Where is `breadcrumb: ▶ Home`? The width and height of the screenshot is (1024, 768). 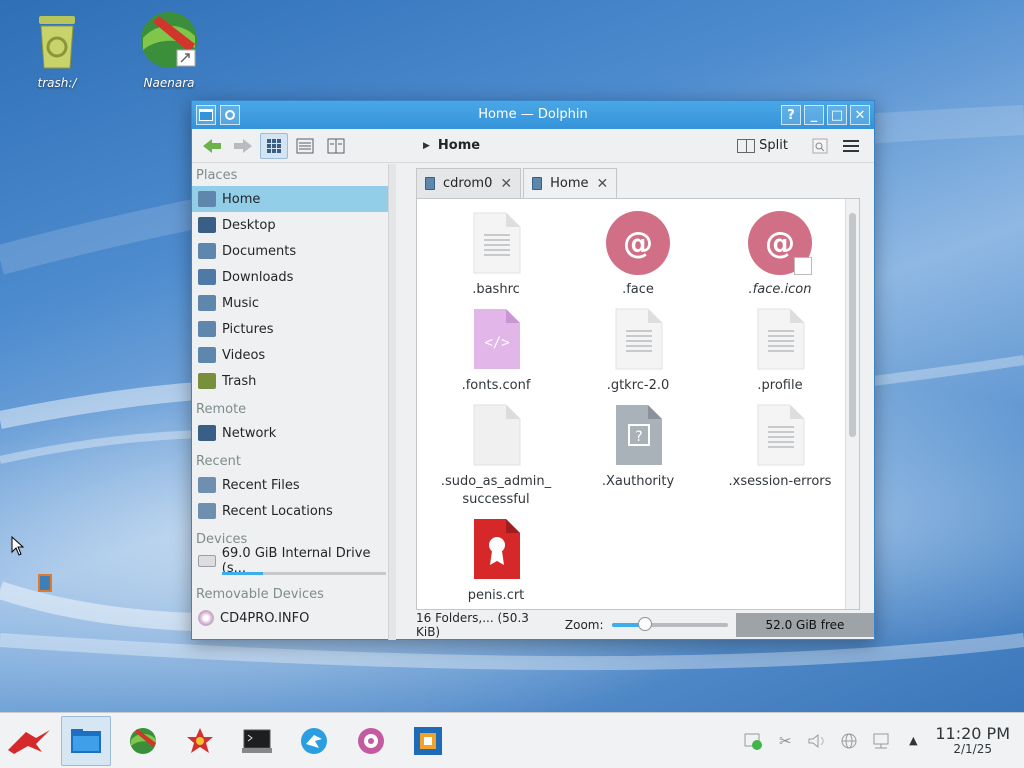 breadcrumb: ▶ Home is located at coordinates (451, 145).